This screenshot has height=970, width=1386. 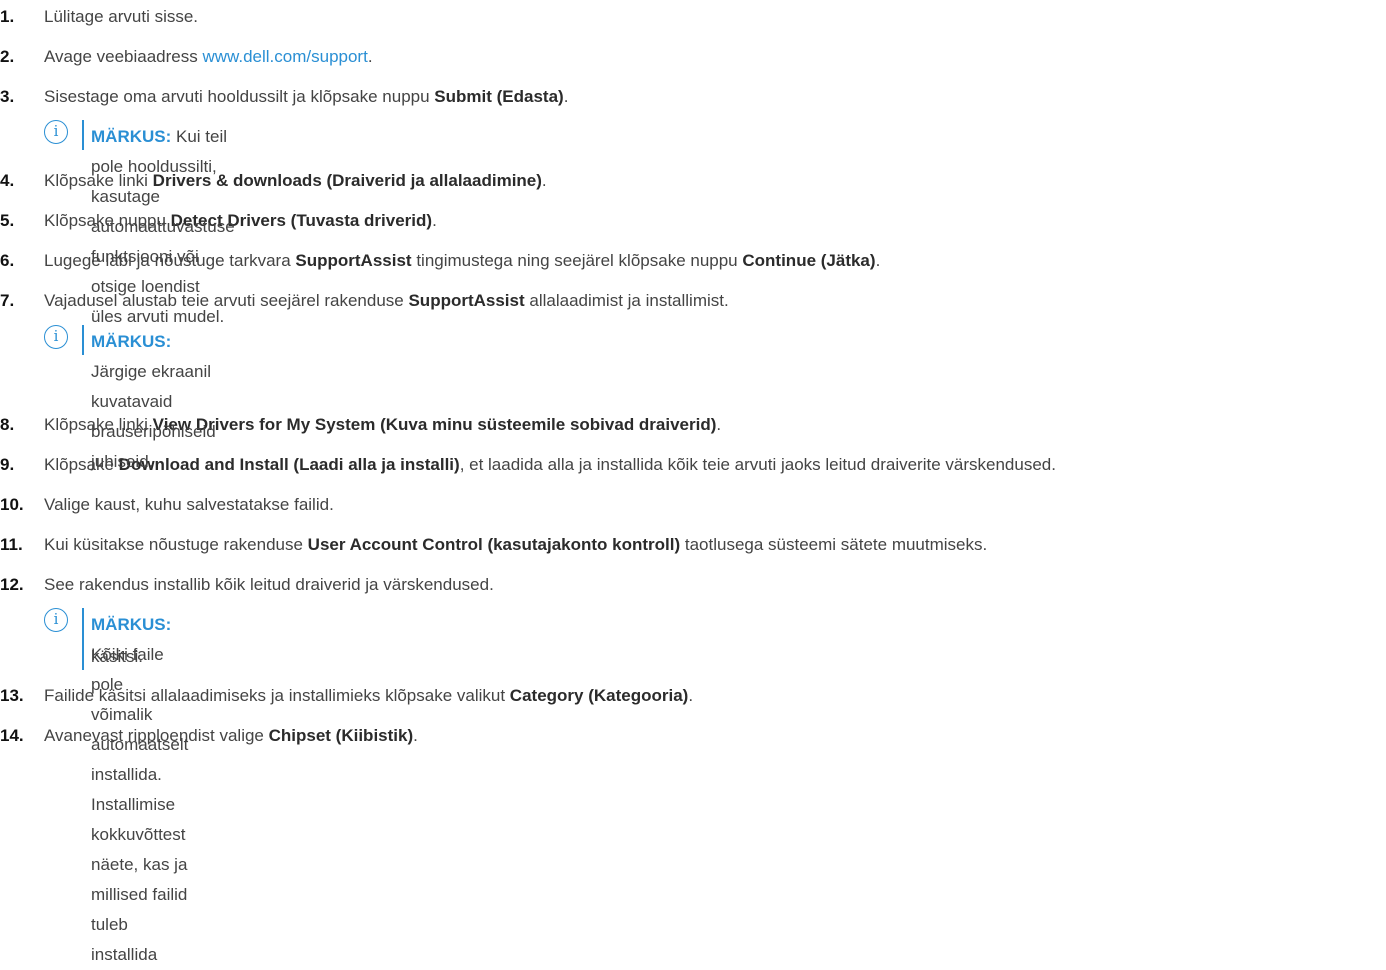 I want to click on bold-term: Category (Kategooria), so click(x=599, y=695).